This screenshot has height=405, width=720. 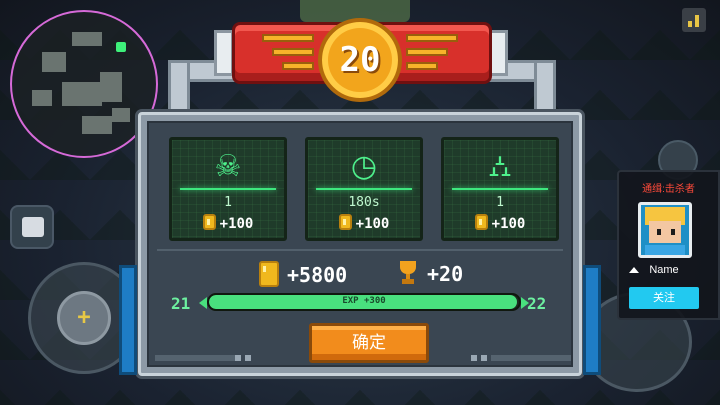 What do you see at coordinates (408, 273) in the screenshot?
I see `trophy-icon` at bounding box center [408, 273].